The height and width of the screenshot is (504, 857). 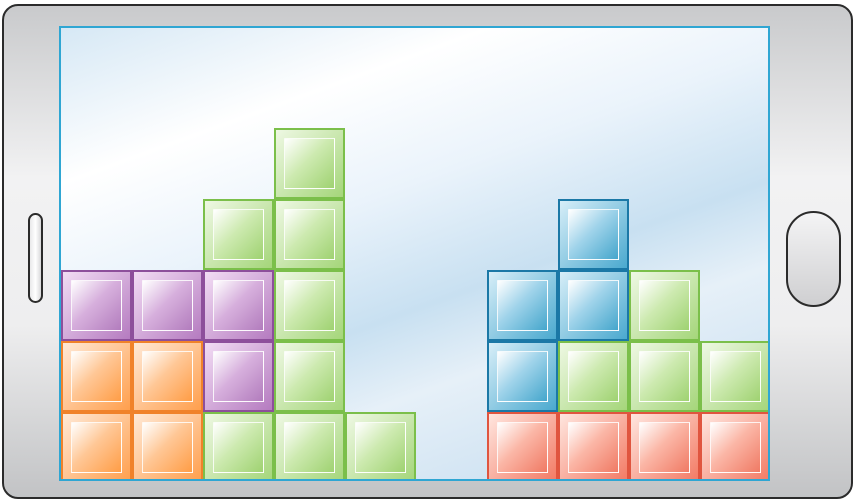 What do you see at coordinates (813, 259) in the screenshot?
I see `home-button-icon` at bounding box center [813, 259].